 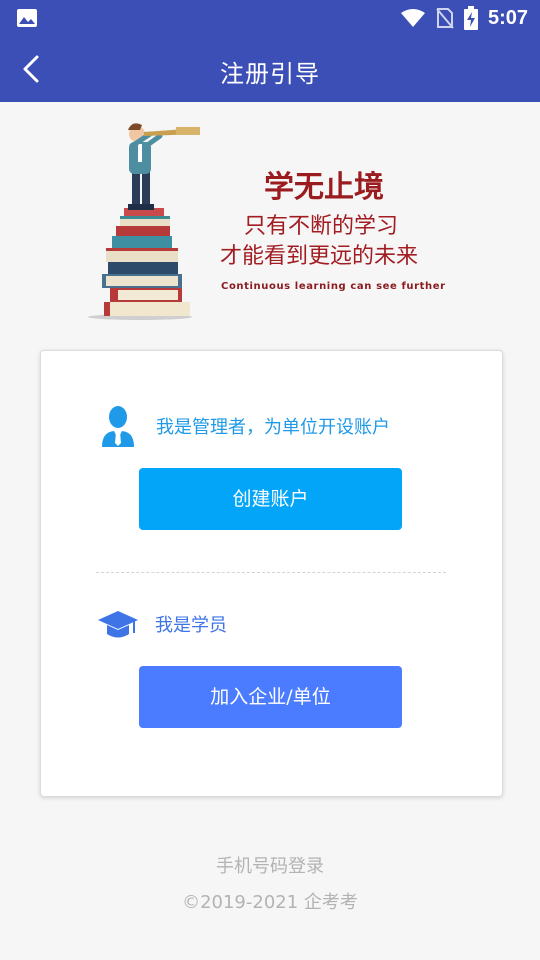 I want to click on page-title: 注册引导, so click(x=270, y=74).